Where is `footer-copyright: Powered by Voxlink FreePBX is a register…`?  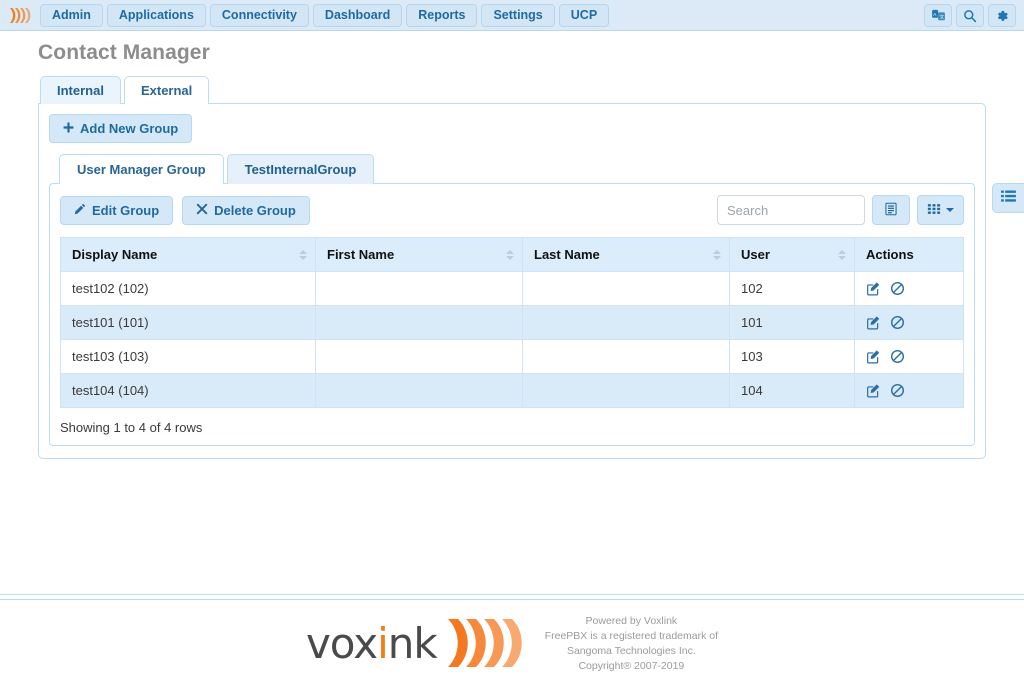
footer-copyright: Powered by Voxlink FreePBX is a register… is located at coordinates (631, 644).